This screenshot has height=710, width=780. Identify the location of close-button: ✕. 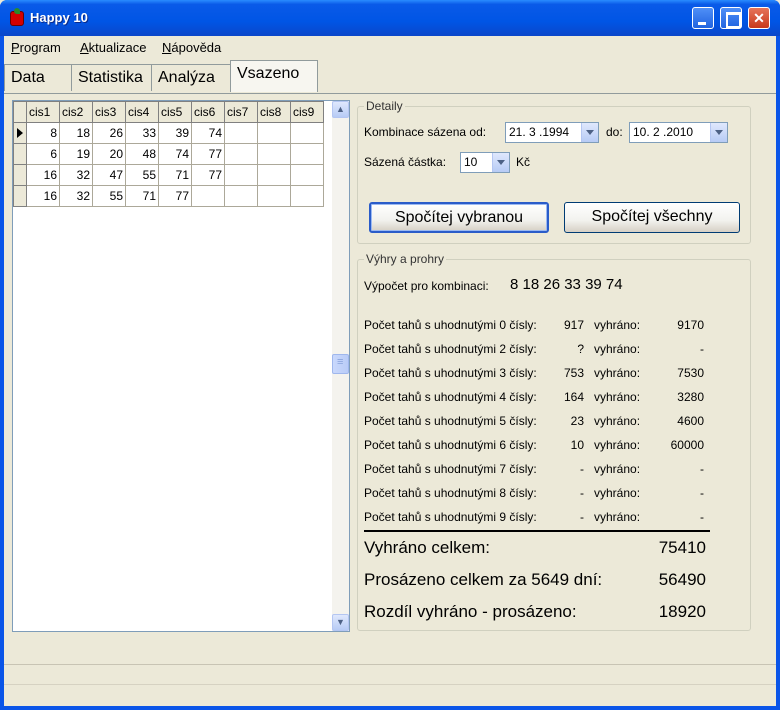
(759, 18).